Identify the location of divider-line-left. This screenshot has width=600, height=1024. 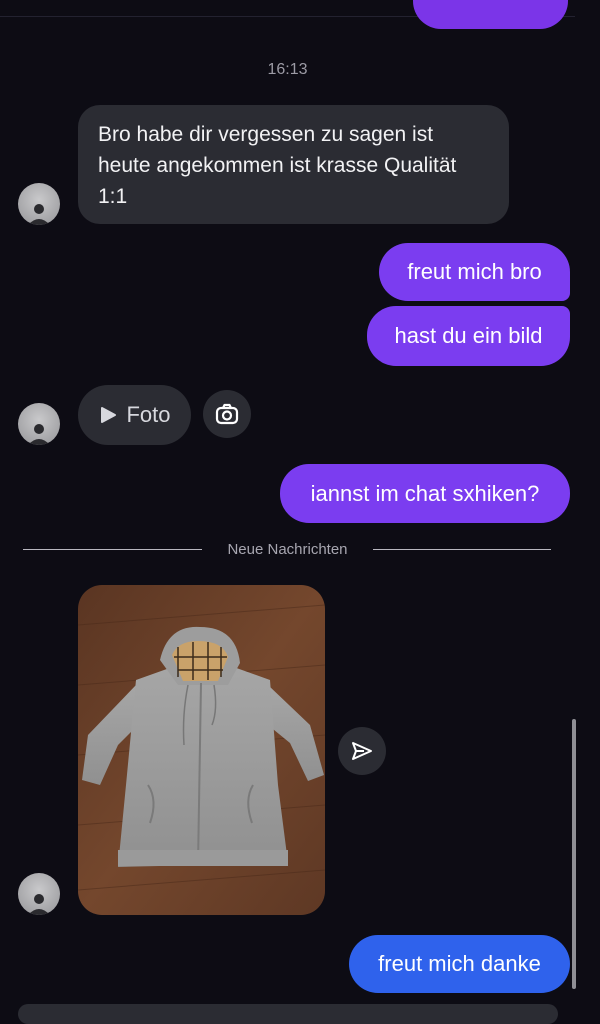
(112, 549).